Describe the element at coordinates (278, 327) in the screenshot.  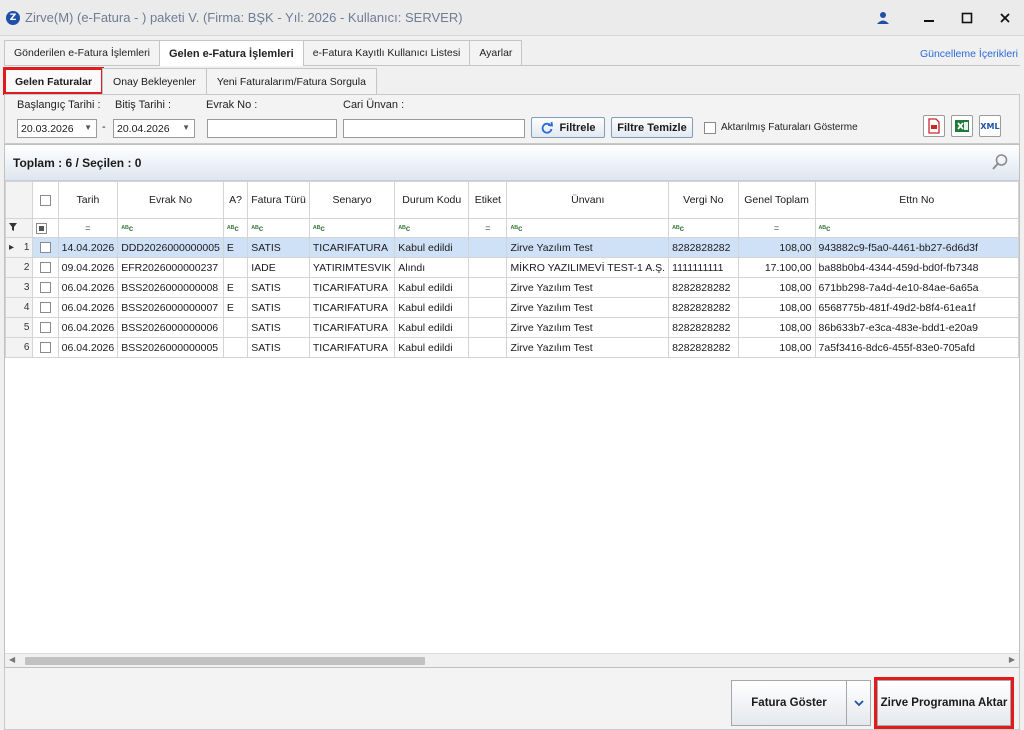
I see `cell-fatura-turu: SATIS` at that location.